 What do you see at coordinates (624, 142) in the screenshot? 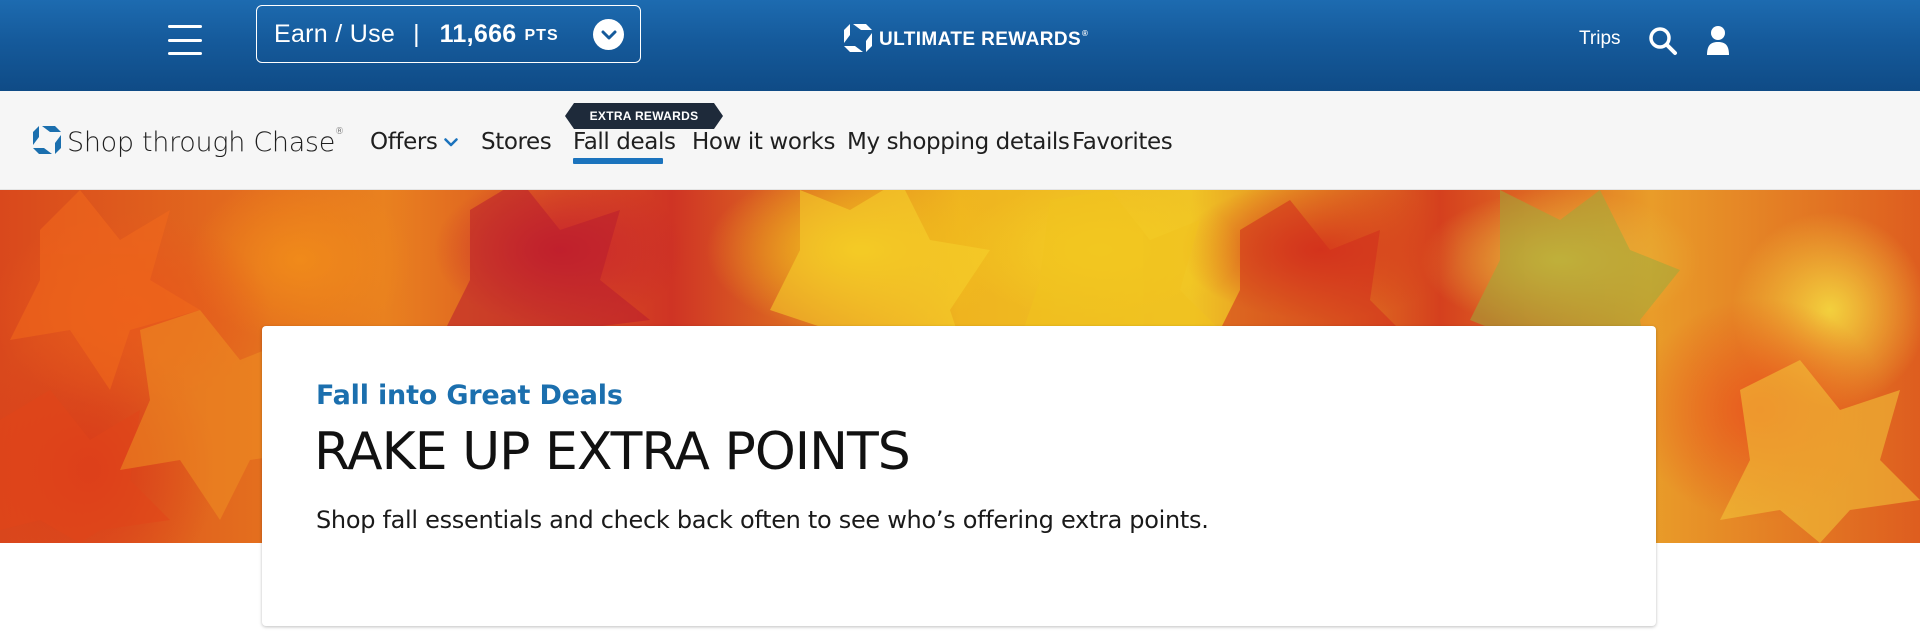
I see `nav-item-fall-deals: Fall deals` at bounding box center [624, 142].